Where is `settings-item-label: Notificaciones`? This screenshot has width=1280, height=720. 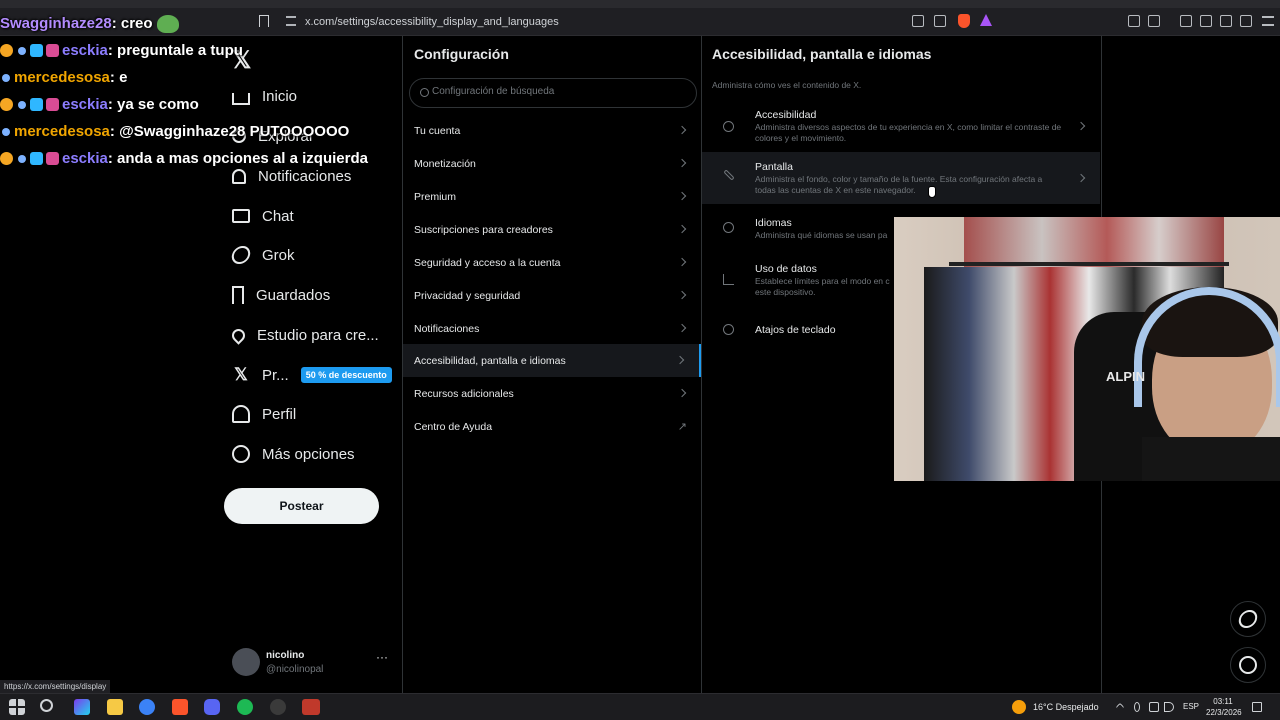
settings-item-label: Notificaciones is located at coordinates (447, 328).